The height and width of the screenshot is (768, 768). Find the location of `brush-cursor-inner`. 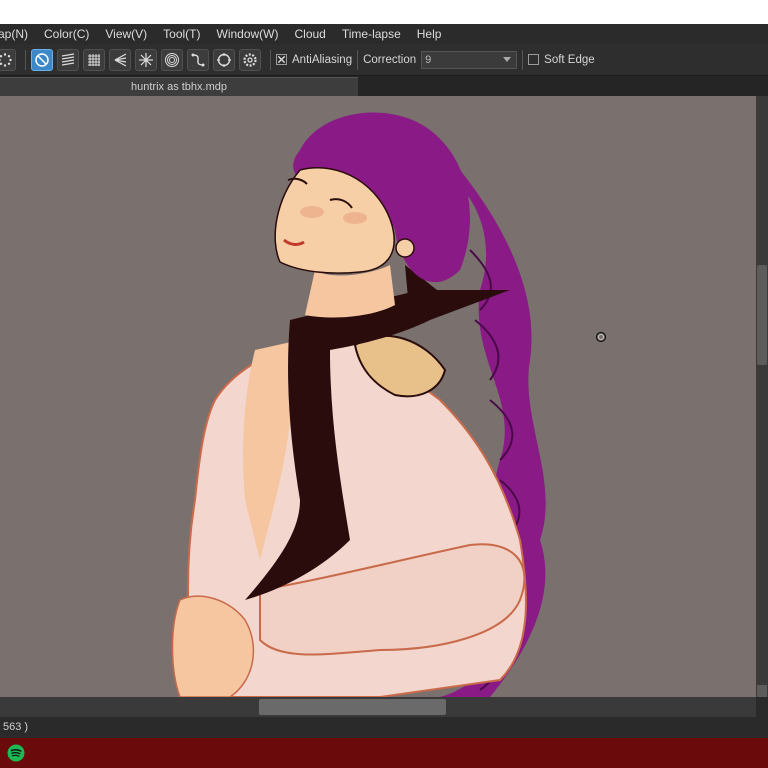

brush-cursor-inner is located at coordinates (601, 337).